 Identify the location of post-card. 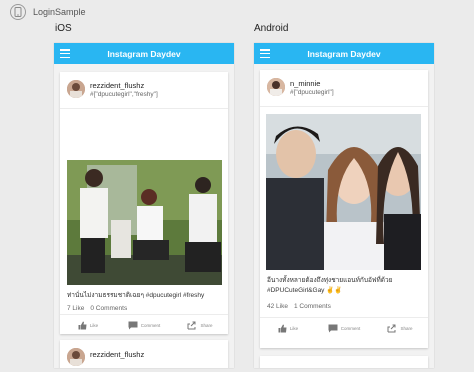
(344, 362).